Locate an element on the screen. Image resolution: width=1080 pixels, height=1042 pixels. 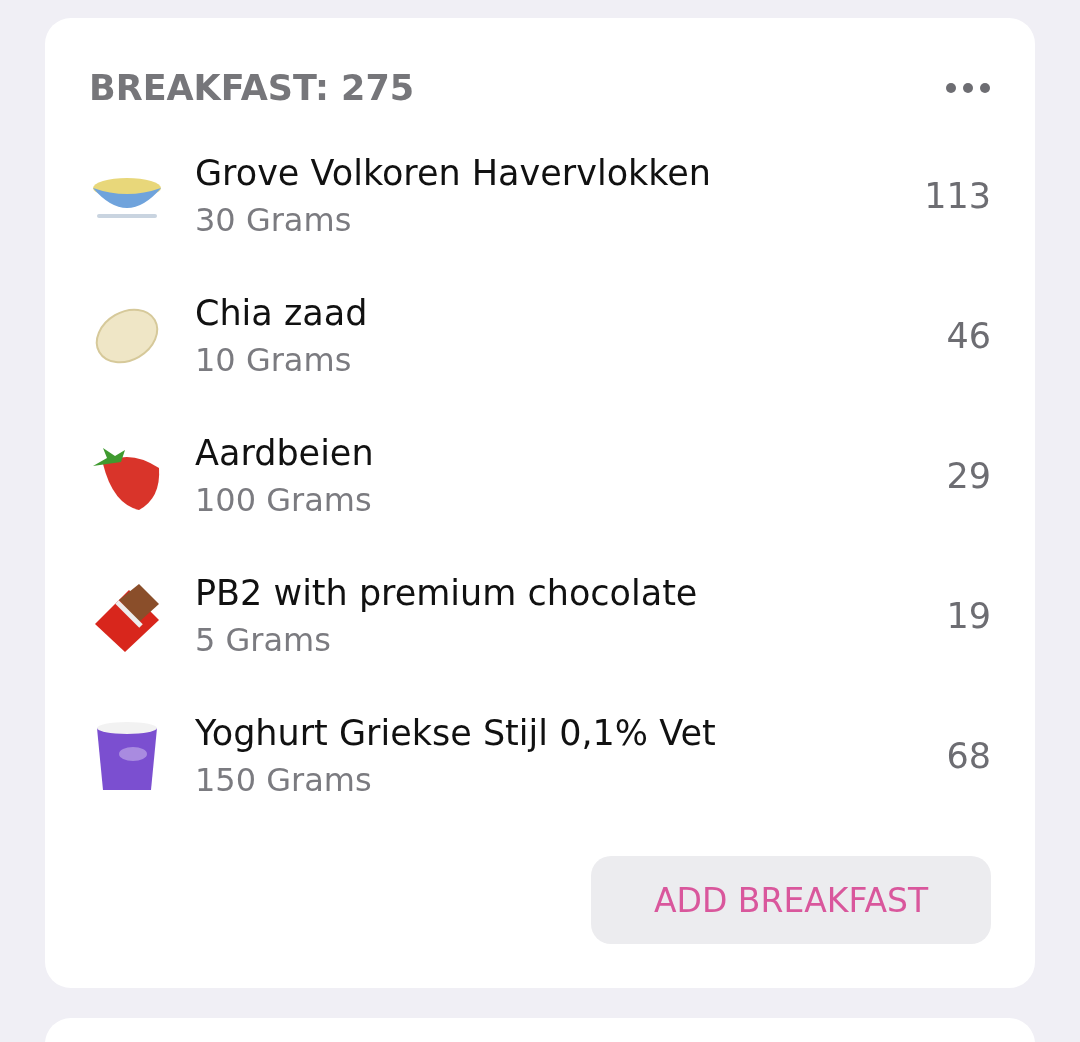
food-amount: 10 Grams is located at coordinates (274, 360).